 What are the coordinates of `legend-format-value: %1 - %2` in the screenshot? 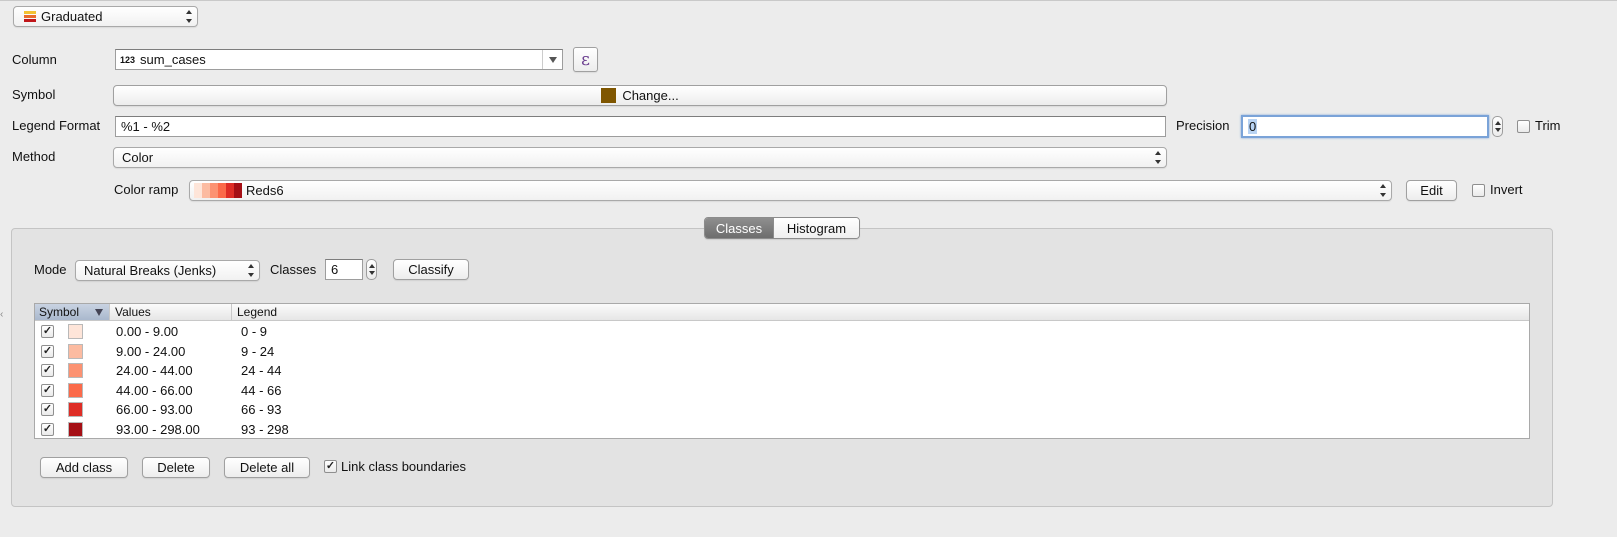 It's located at (146, 126).